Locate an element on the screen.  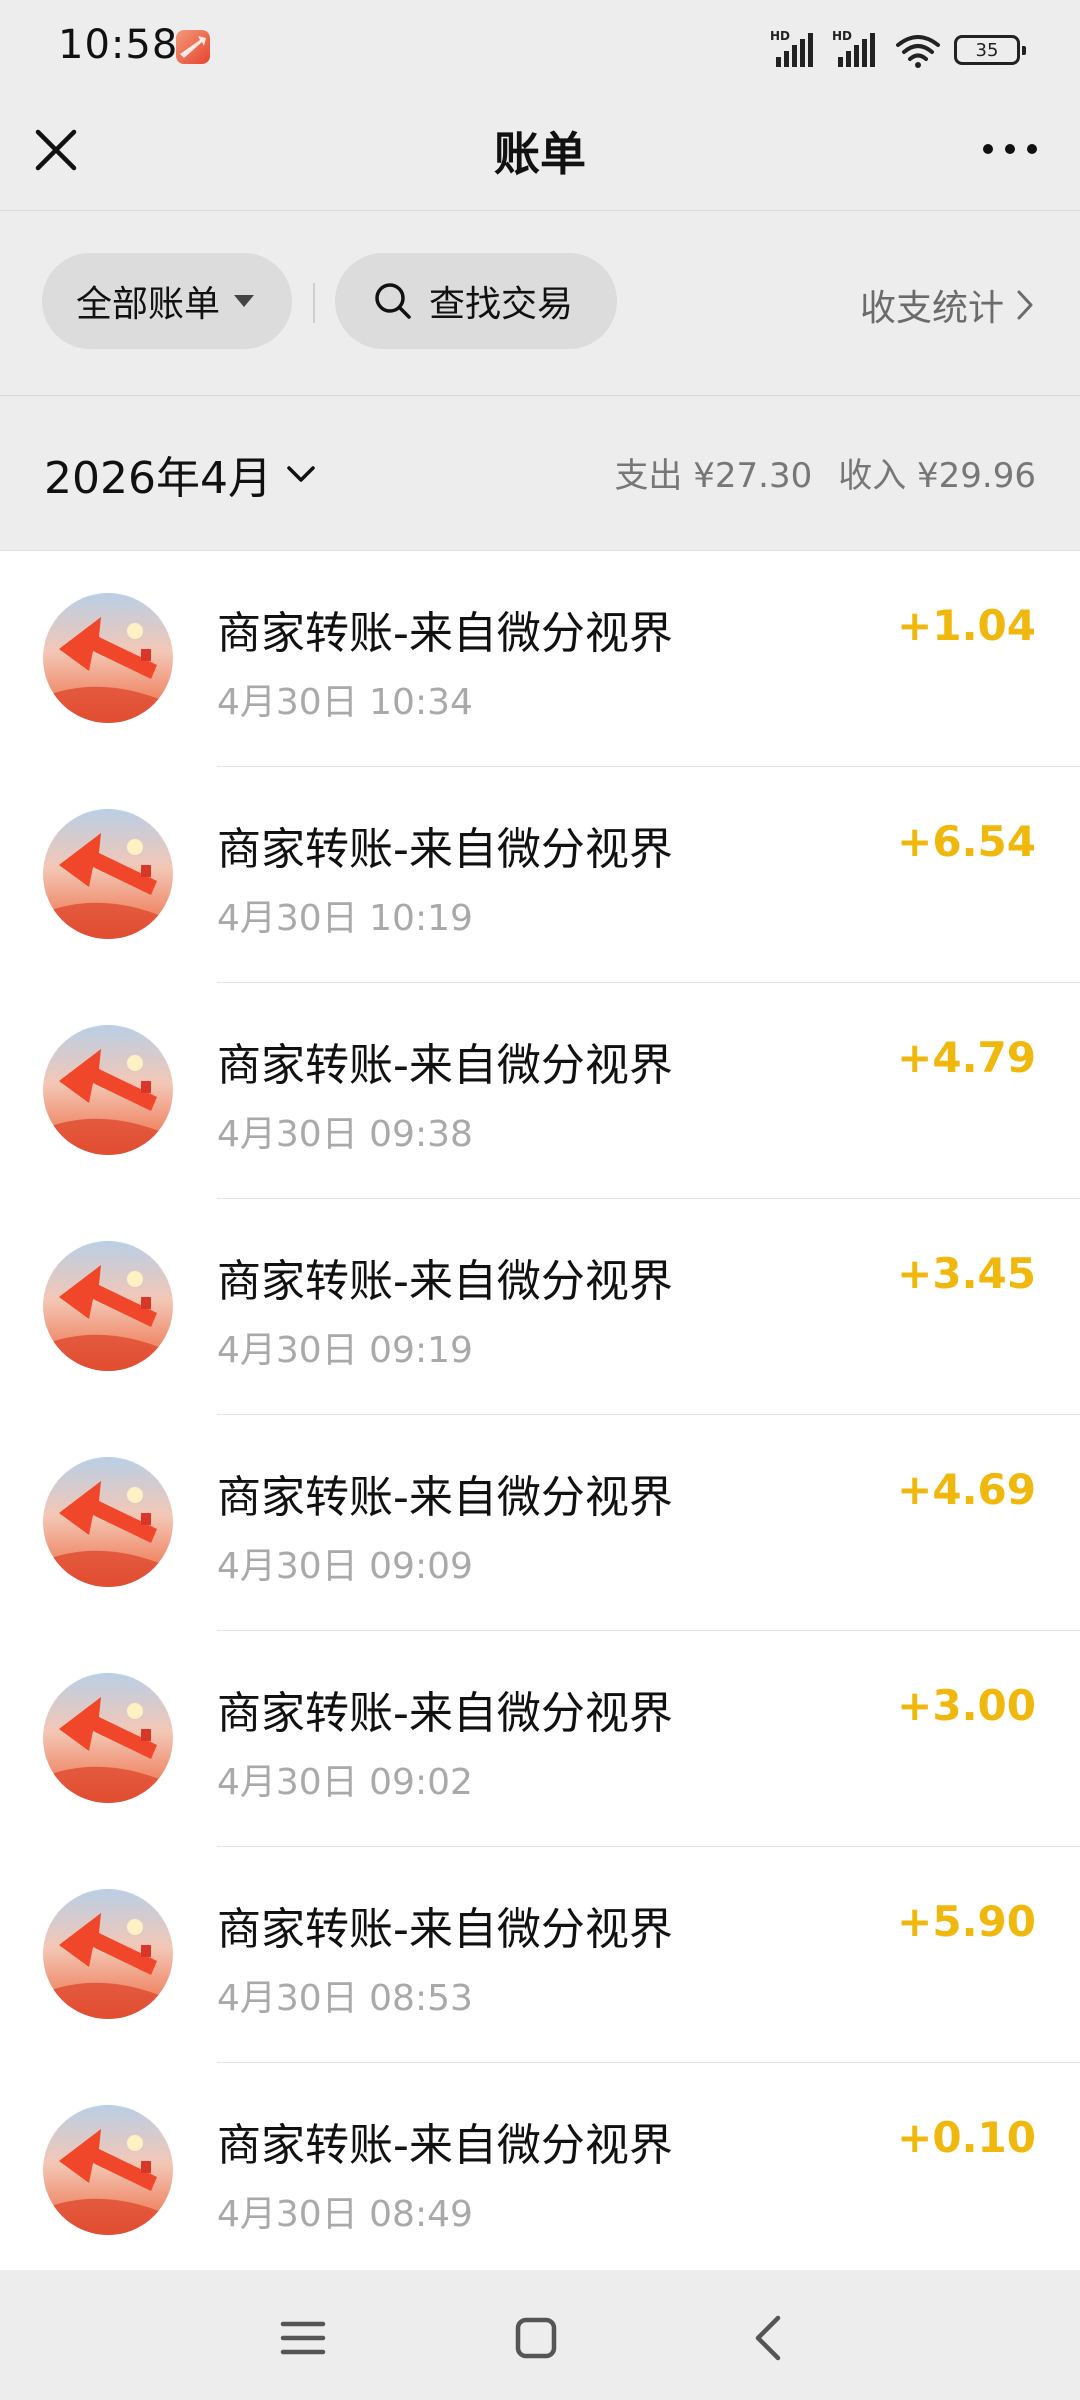
search-icon is located at coordinates (393, 301).